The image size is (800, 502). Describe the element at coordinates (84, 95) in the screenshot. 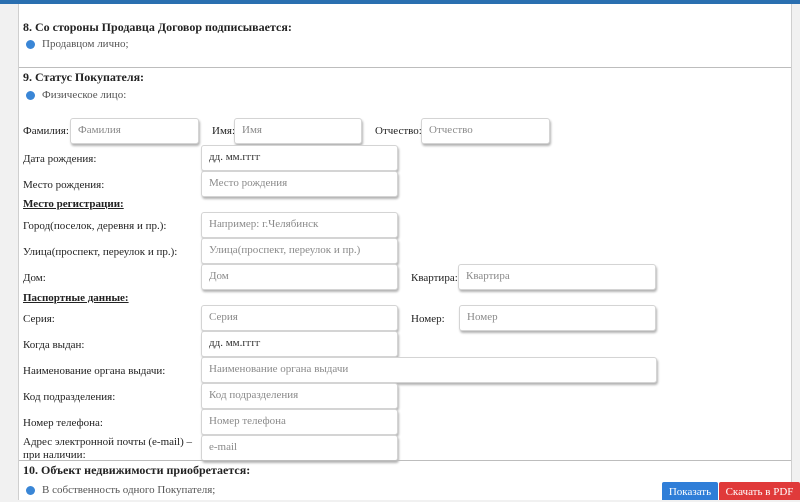

I see `radio-individual-label: Физическое лицо:` at that location.